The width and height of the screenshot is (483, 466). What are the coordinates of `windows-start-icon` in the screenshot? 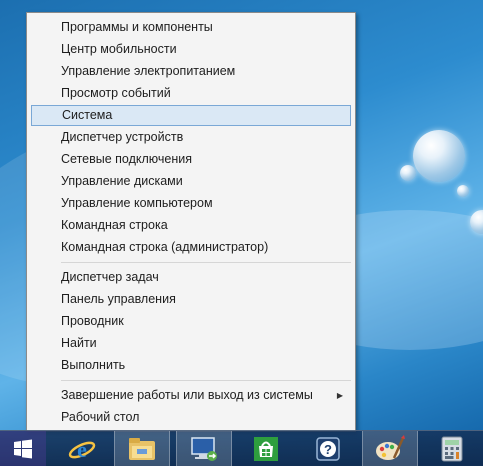 It's located at (23, 448).